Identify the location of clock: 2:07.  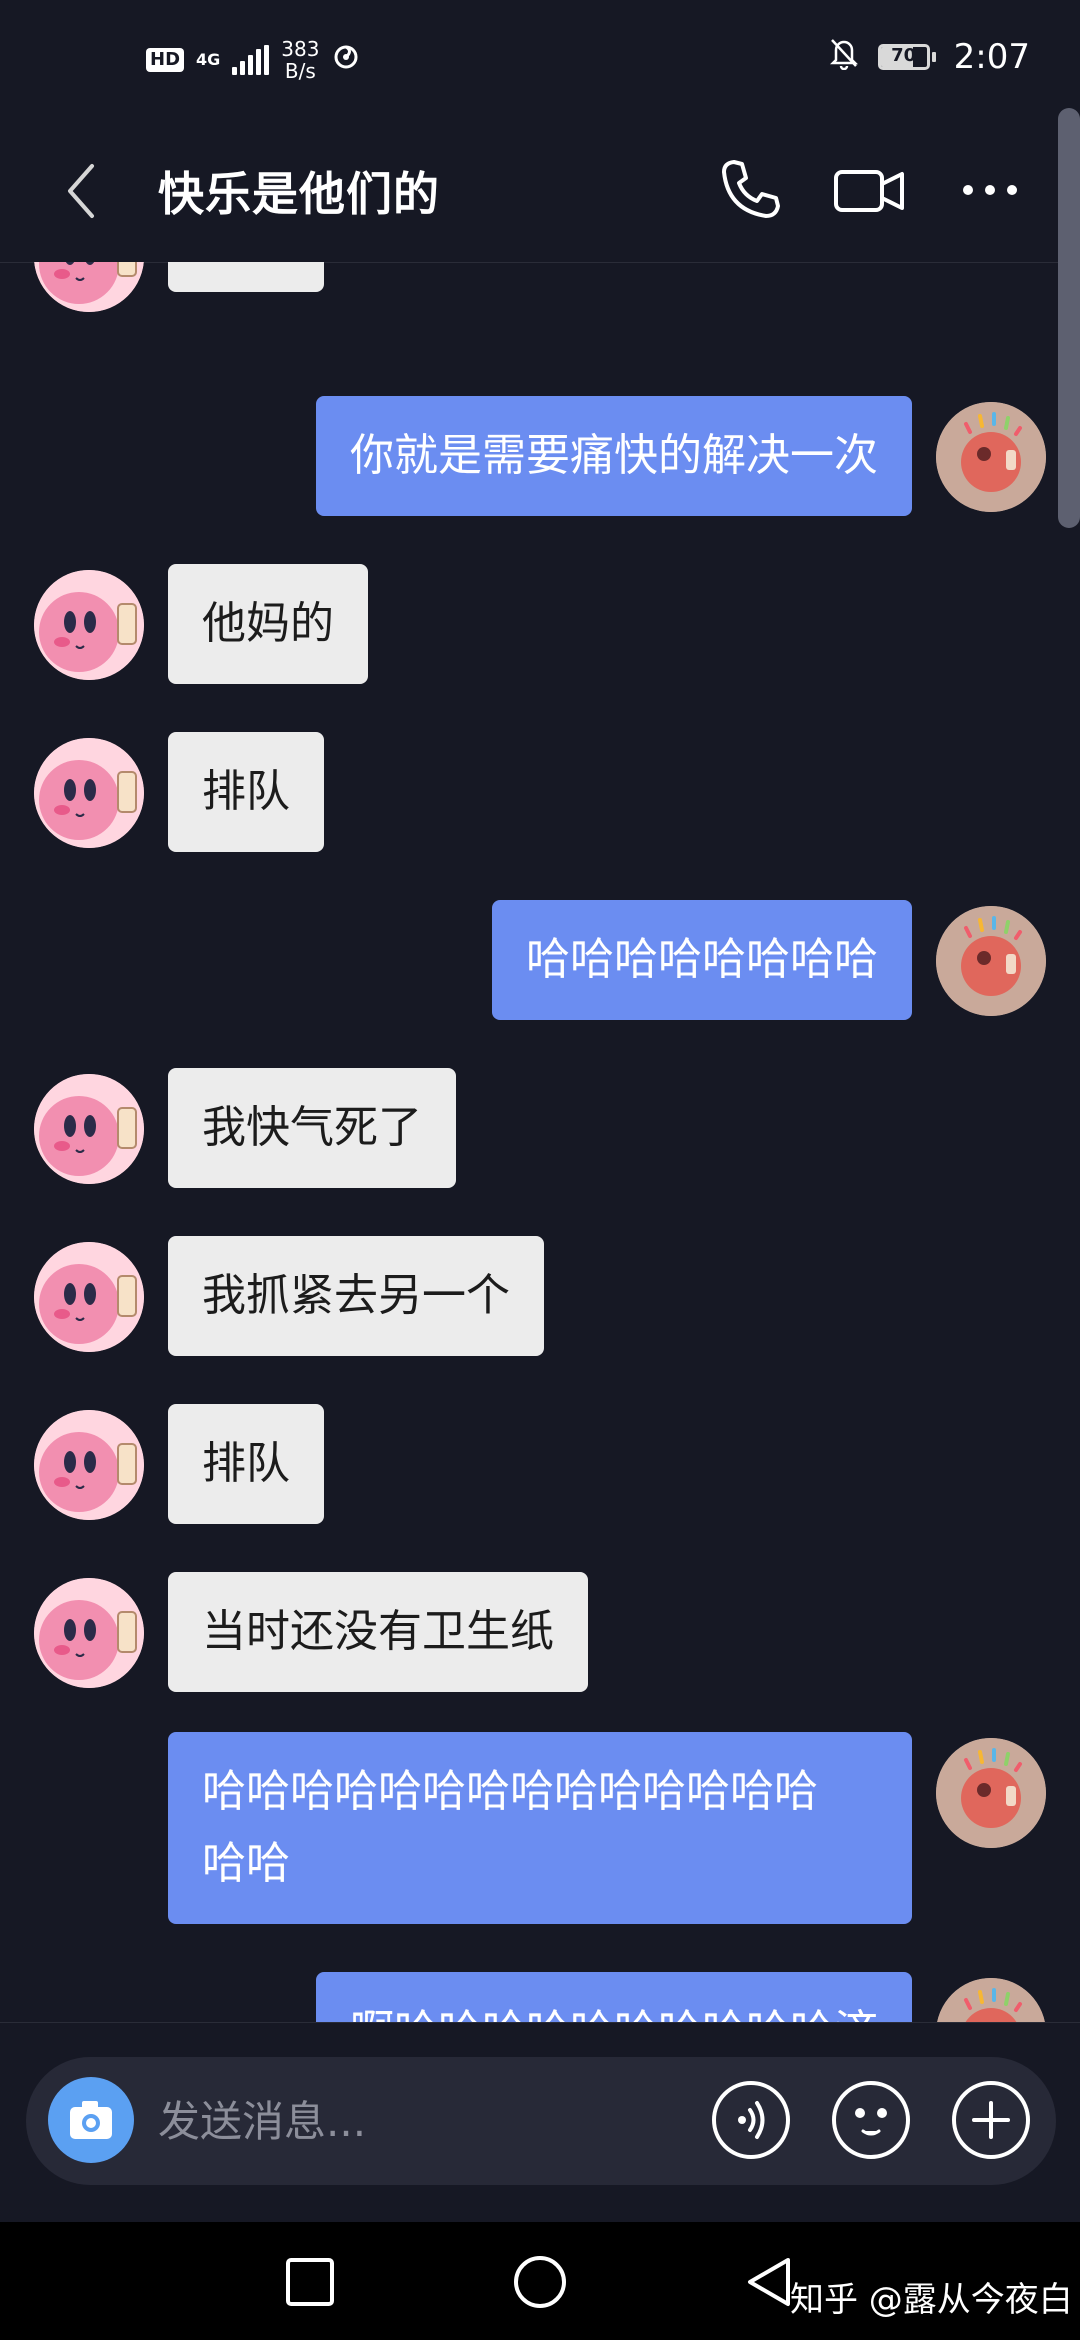
(991, 57).